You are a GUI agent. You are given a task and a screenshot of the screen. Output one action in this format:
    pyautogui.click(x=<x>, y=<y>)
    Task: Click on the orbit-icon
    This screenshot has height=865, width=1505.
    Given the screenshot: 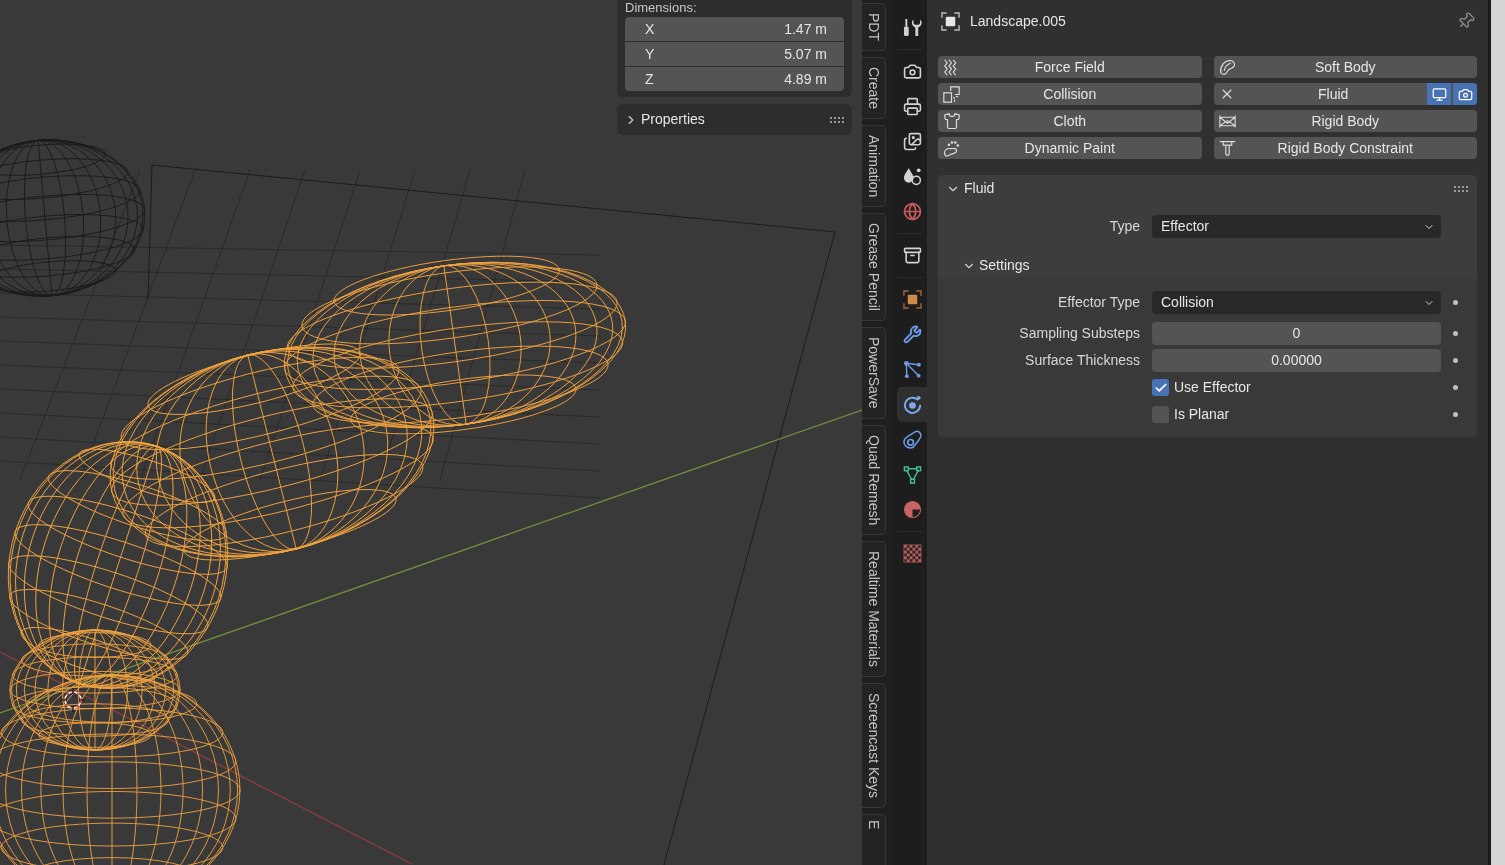 What is the action you would take?
    pyautogui.click(x=912, y=404)
    